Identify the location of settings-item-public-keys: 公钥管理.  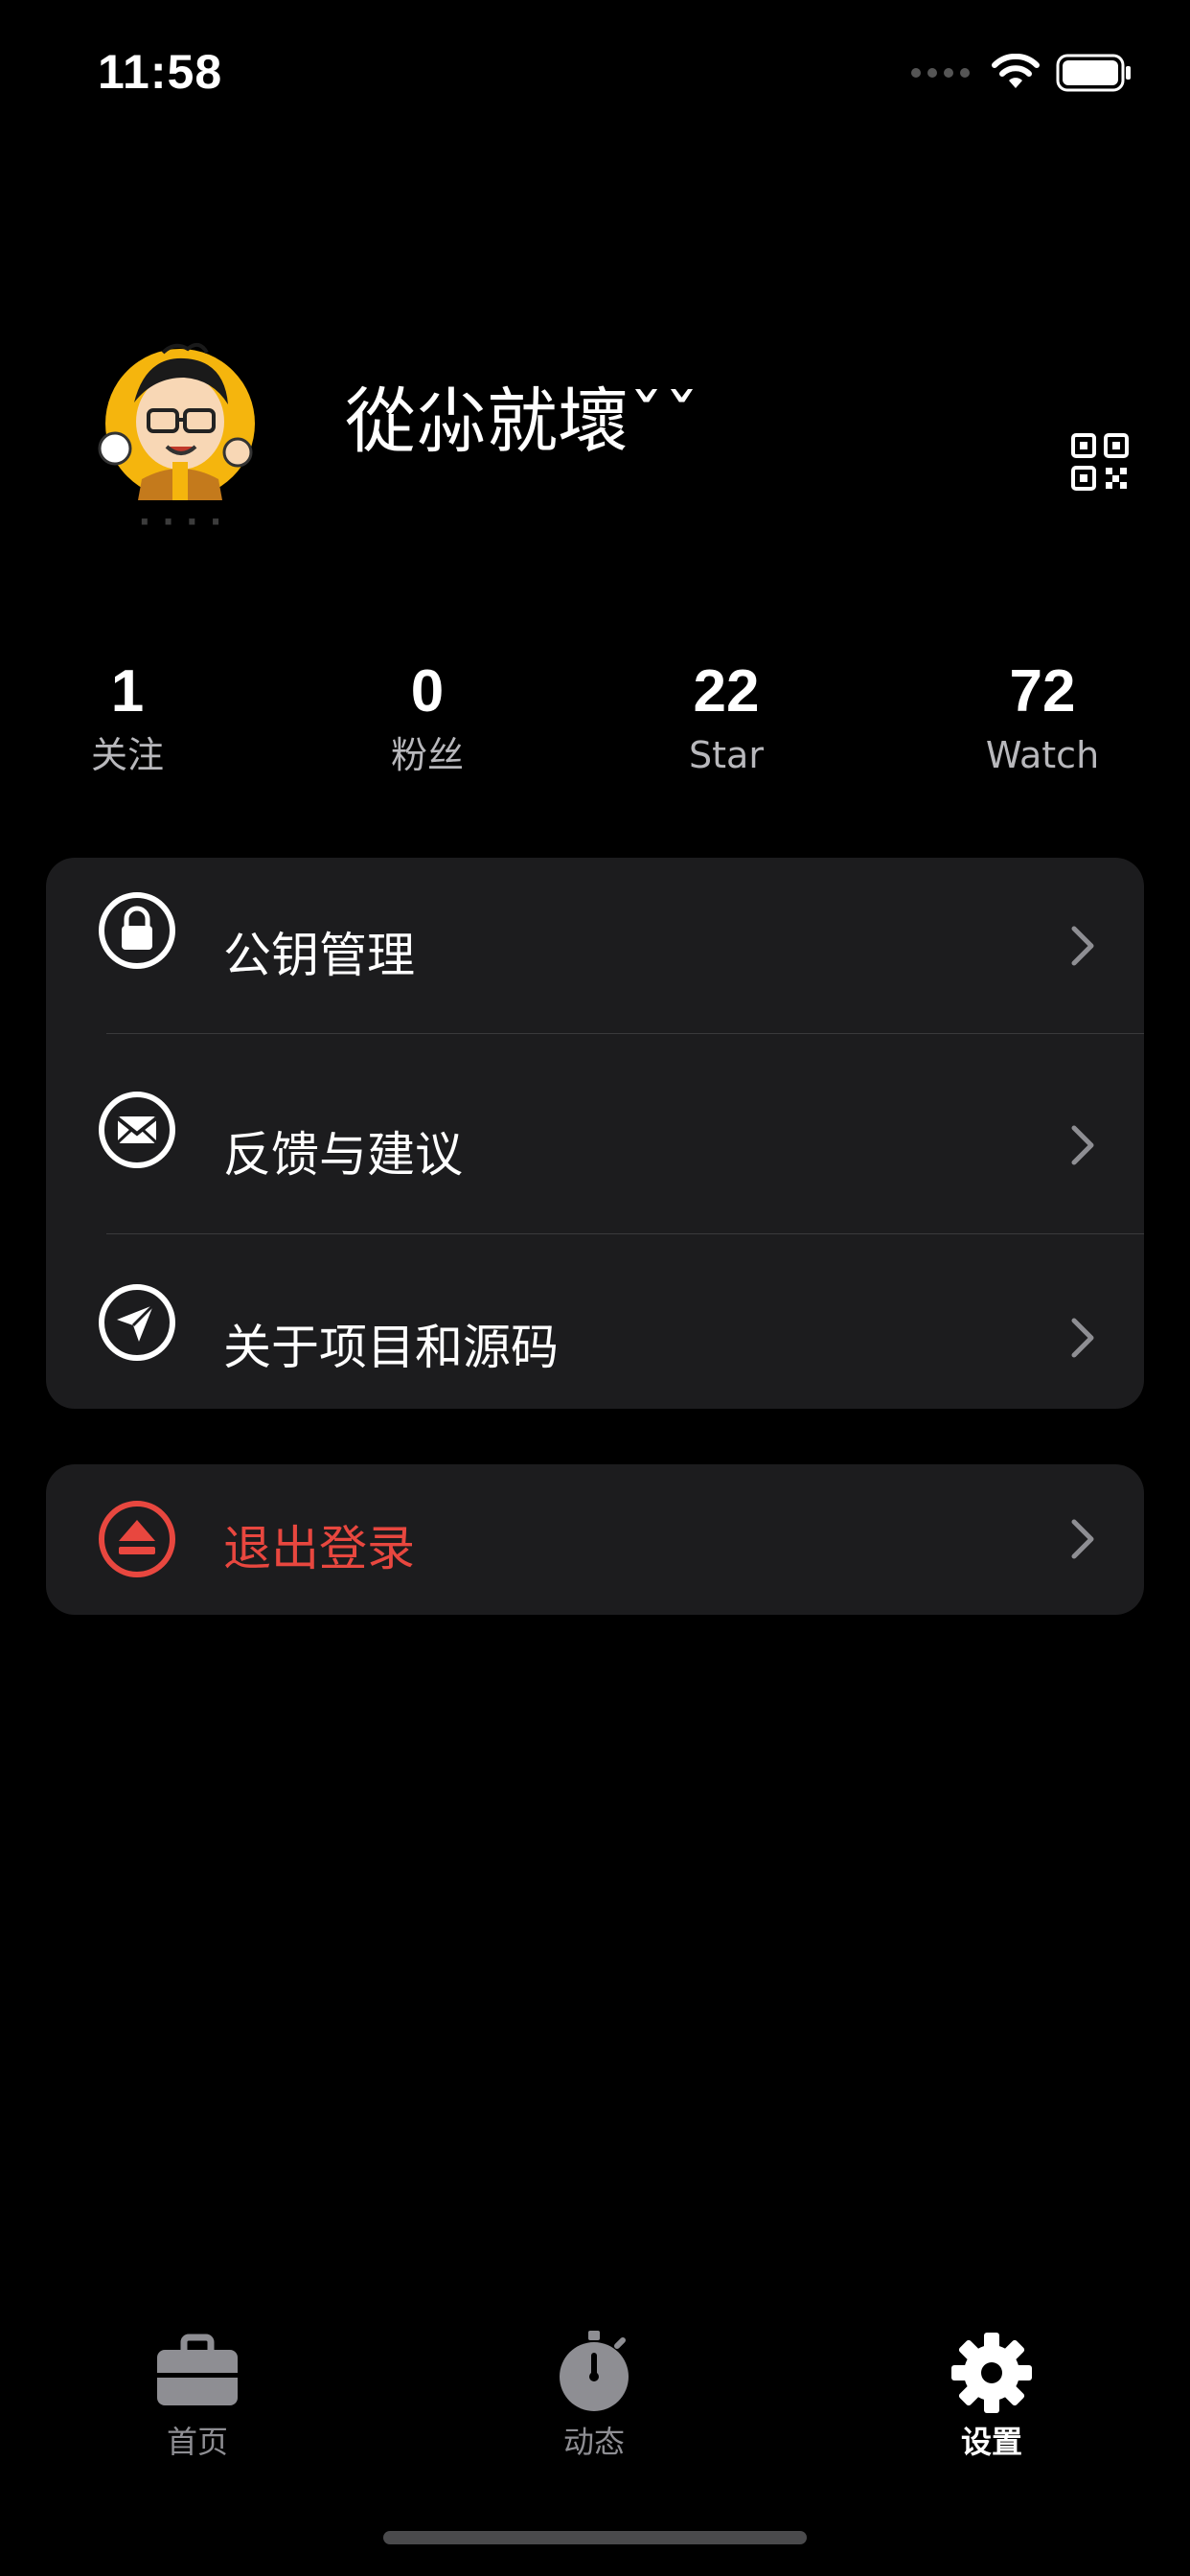
(595, 945).